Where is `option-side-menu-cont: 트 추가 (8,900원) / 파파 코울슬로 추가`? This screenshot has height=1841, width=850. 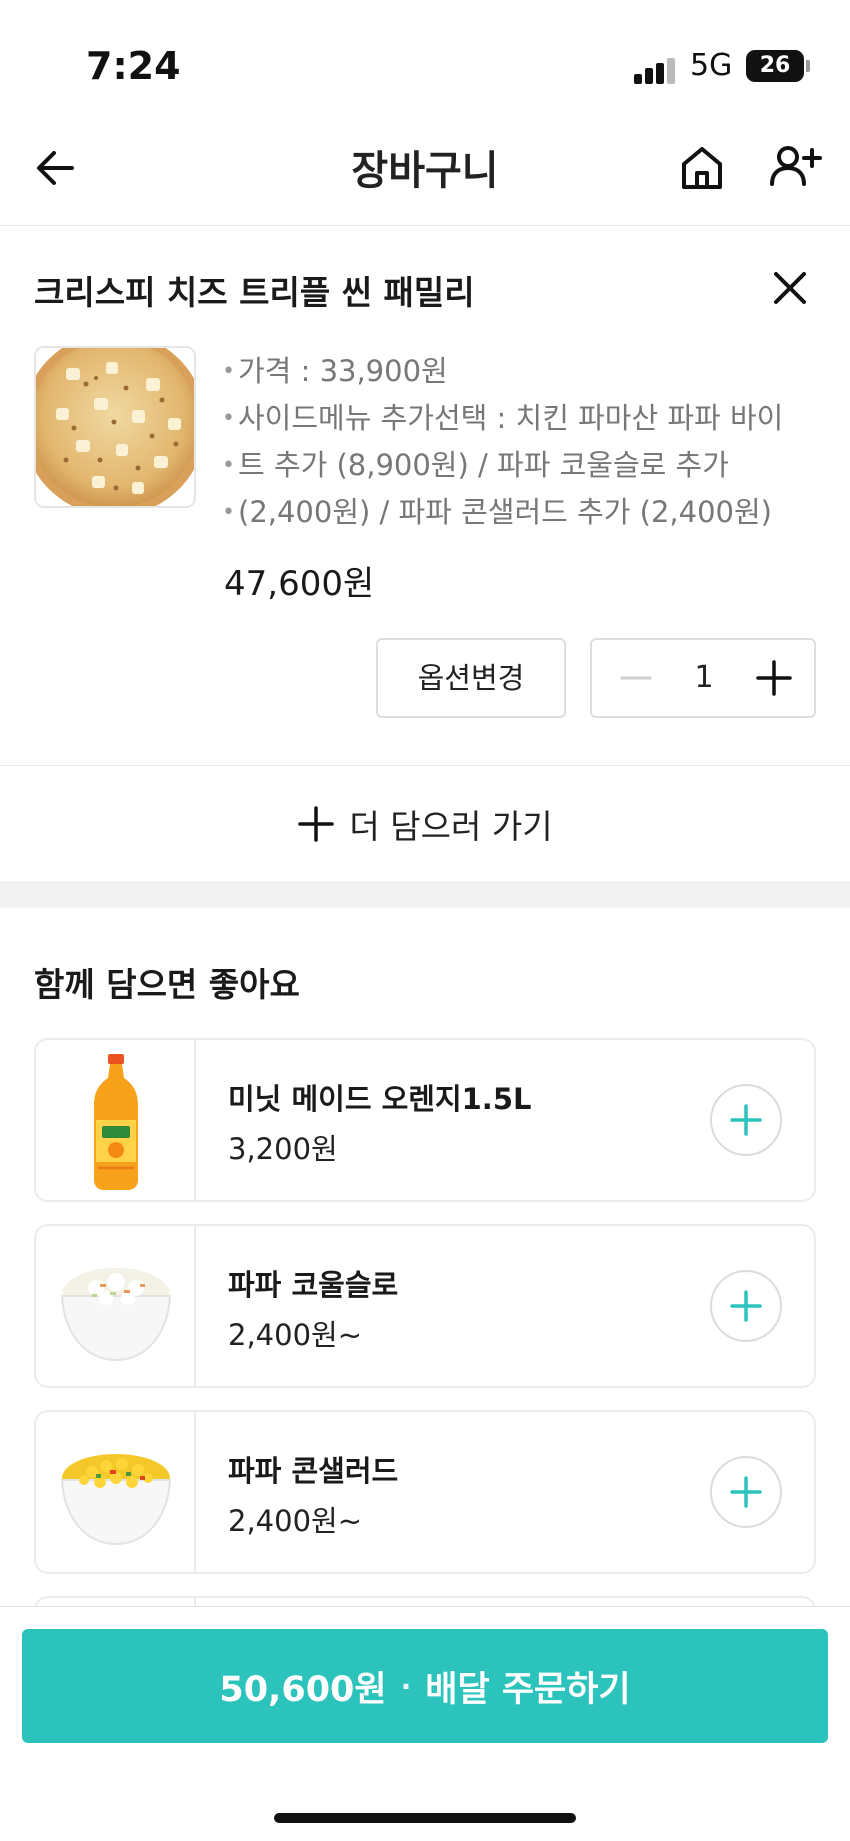
option-side-menu-cont: 트 추가 (8,900원) / 파파 코울슬로 추가 is located at coordinates (517, 465).